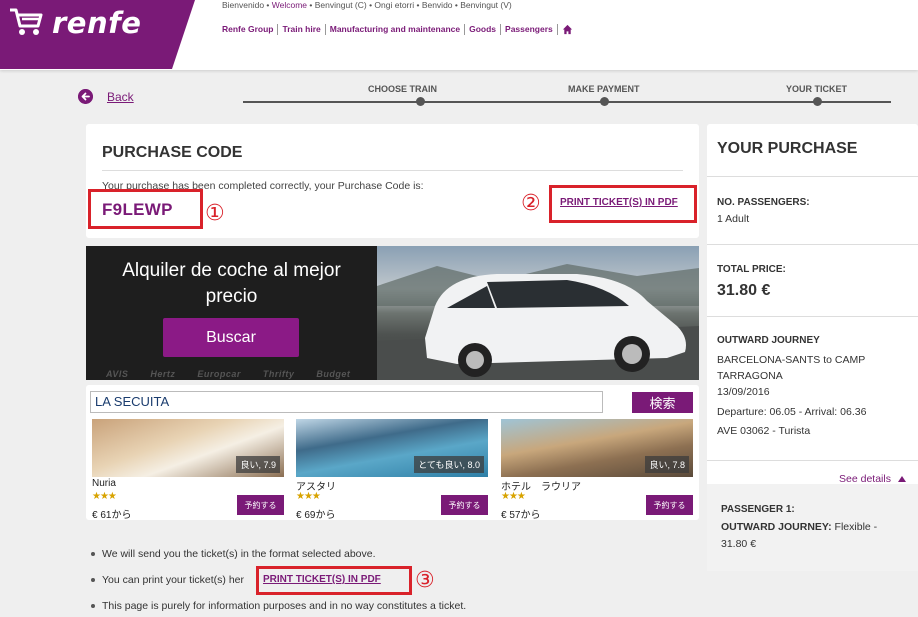 This screenshot has height=617, width=918. I want to click on hotel-name: Nuria, so click(104, 483).